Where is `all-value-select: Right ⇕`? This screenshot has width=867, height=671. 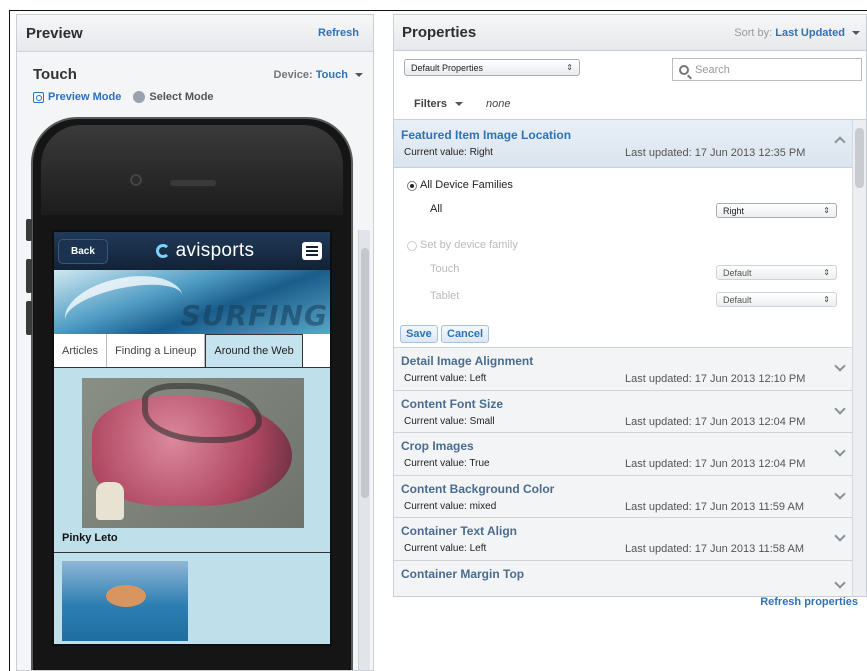
all-value-select: Right ⇕ is located at coordinates (776, 210).